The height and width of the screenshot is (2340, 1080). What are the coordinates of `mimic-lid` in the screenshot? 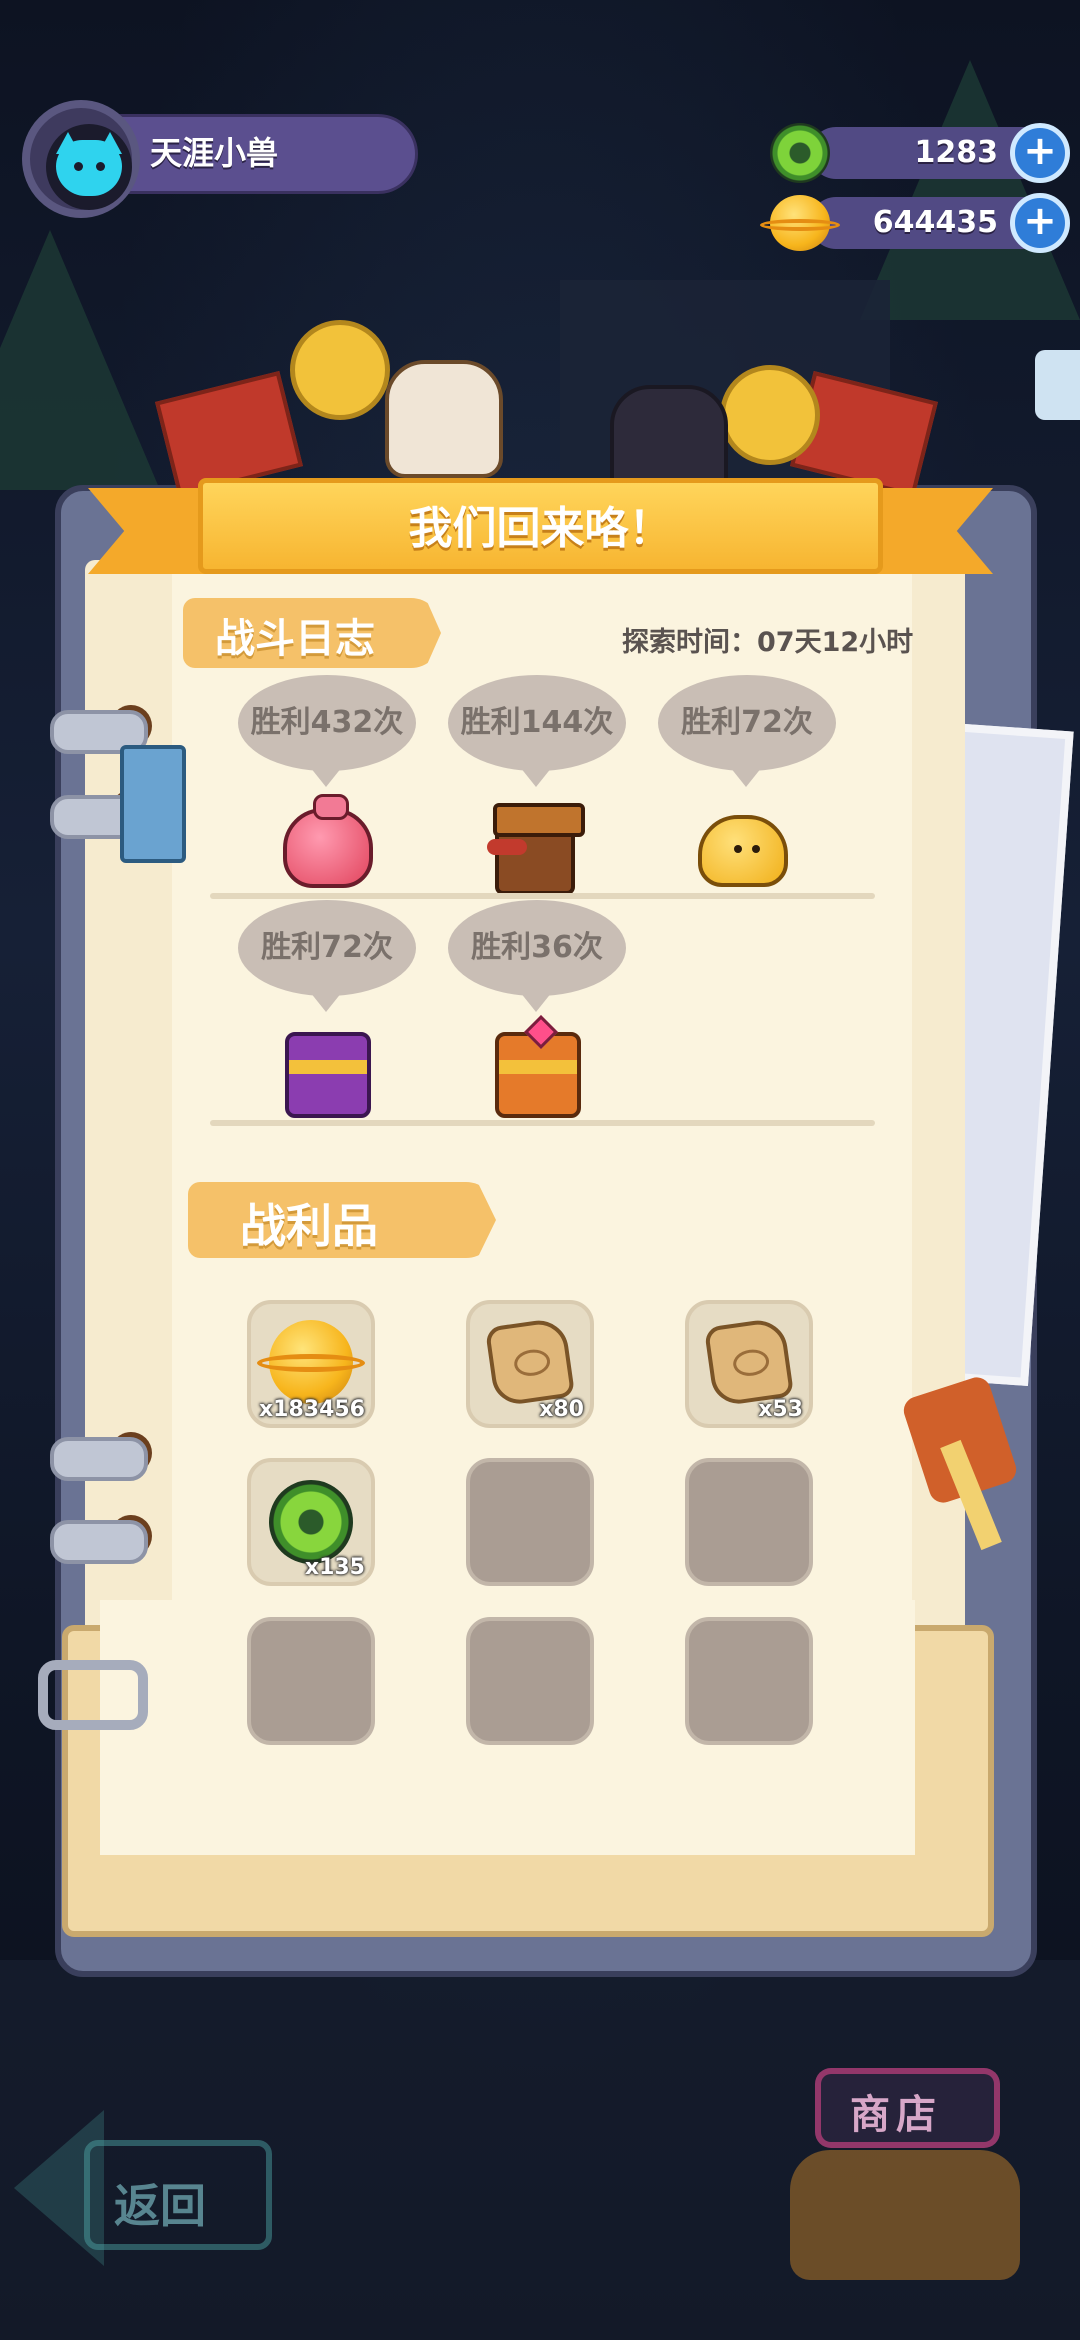 It's located at (539, 820).